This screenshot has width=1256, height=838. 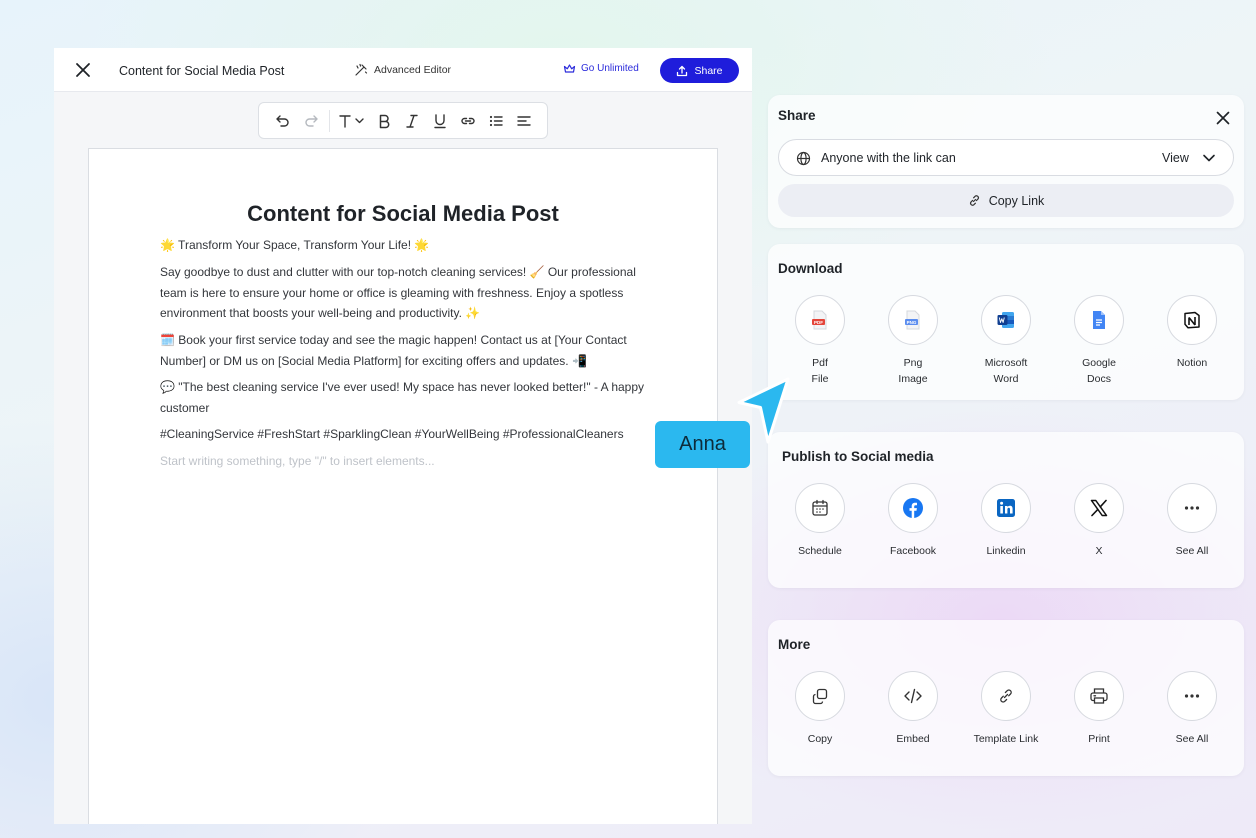 I want to click on social-options: Schedule Facebook Linkedin X See All, so click(x=1006, y=521).